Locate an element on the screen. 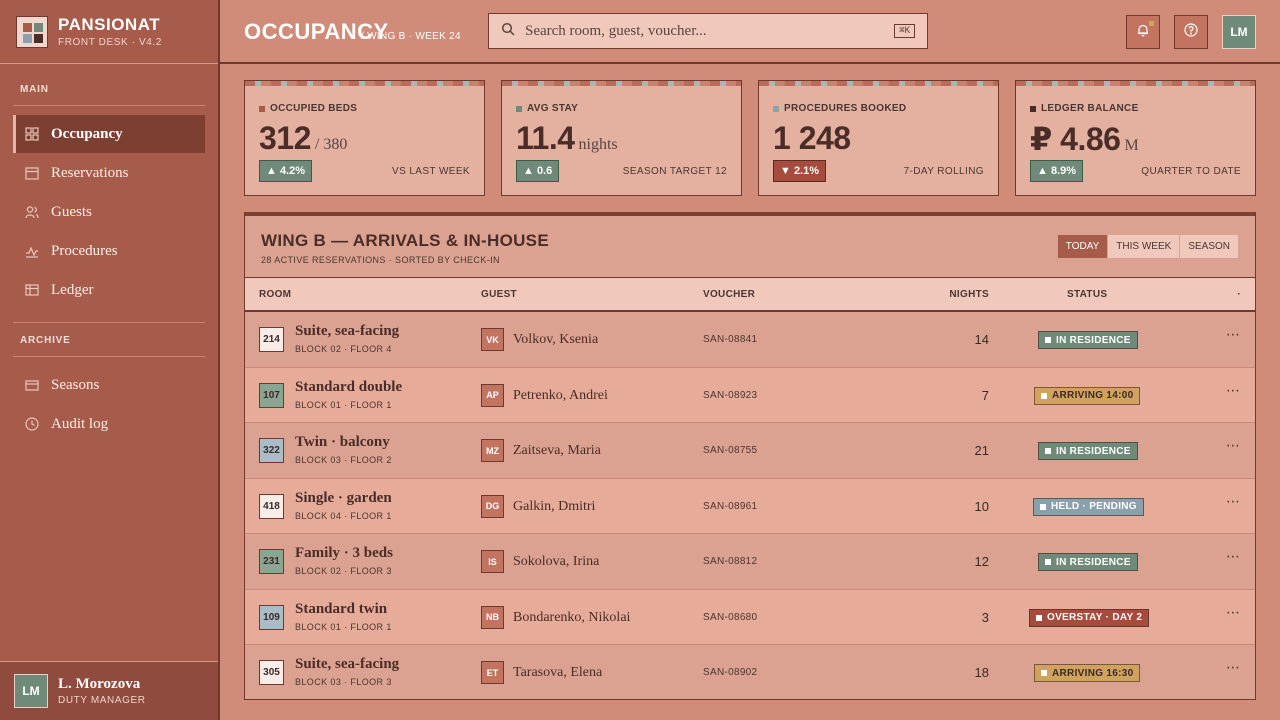 The image size is (1280, 720). tab-this-week: THIS WEEK is located at coordinates (1143, 246).